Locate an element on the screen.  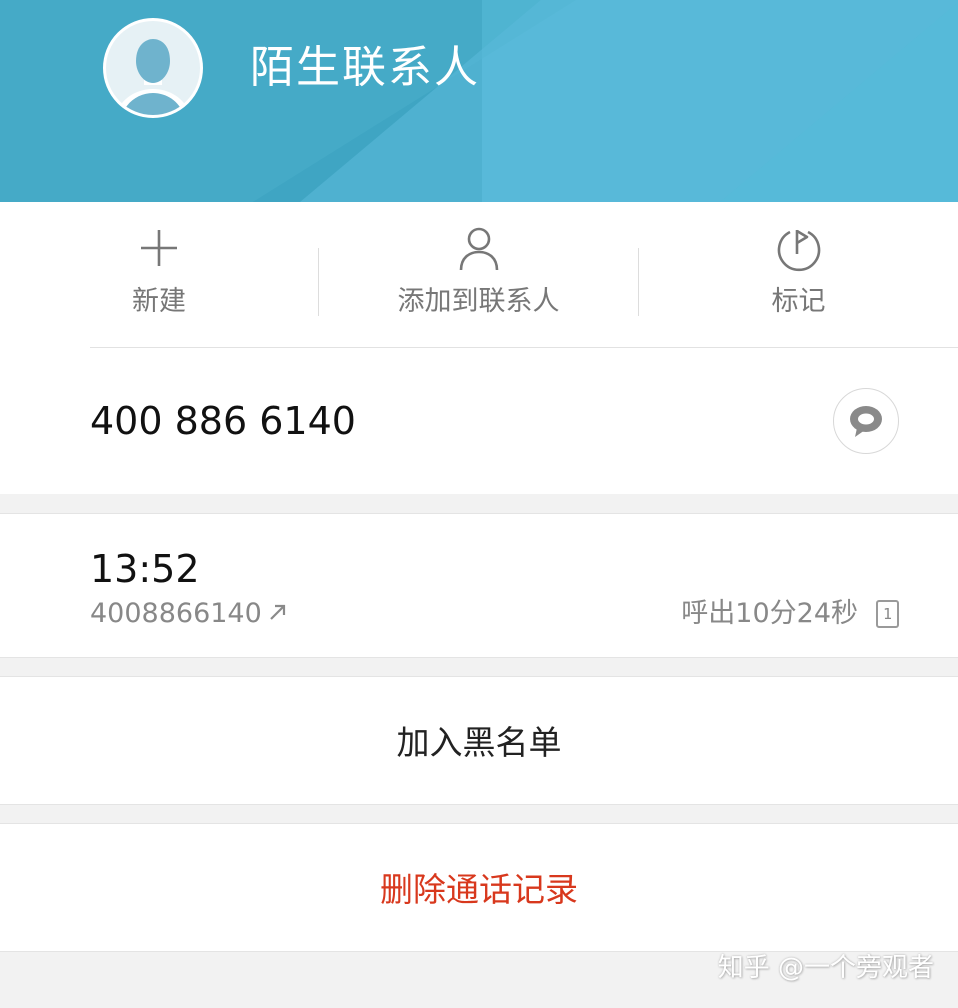
call-number: 4008866140 is located at coordinates (176, 613).